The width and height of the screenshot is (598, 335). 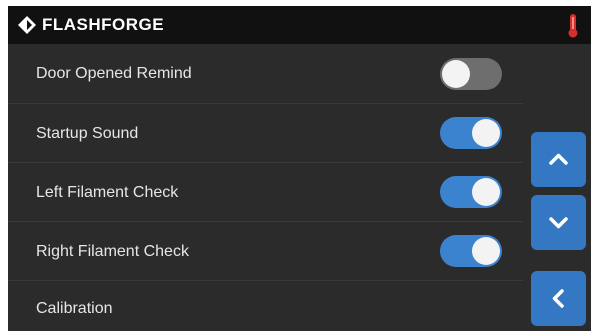 What do you see at coordinates (114, 73) in the screenshot?
I see `setting-label: Door Opened Remind` at bounding box center [114, 73].